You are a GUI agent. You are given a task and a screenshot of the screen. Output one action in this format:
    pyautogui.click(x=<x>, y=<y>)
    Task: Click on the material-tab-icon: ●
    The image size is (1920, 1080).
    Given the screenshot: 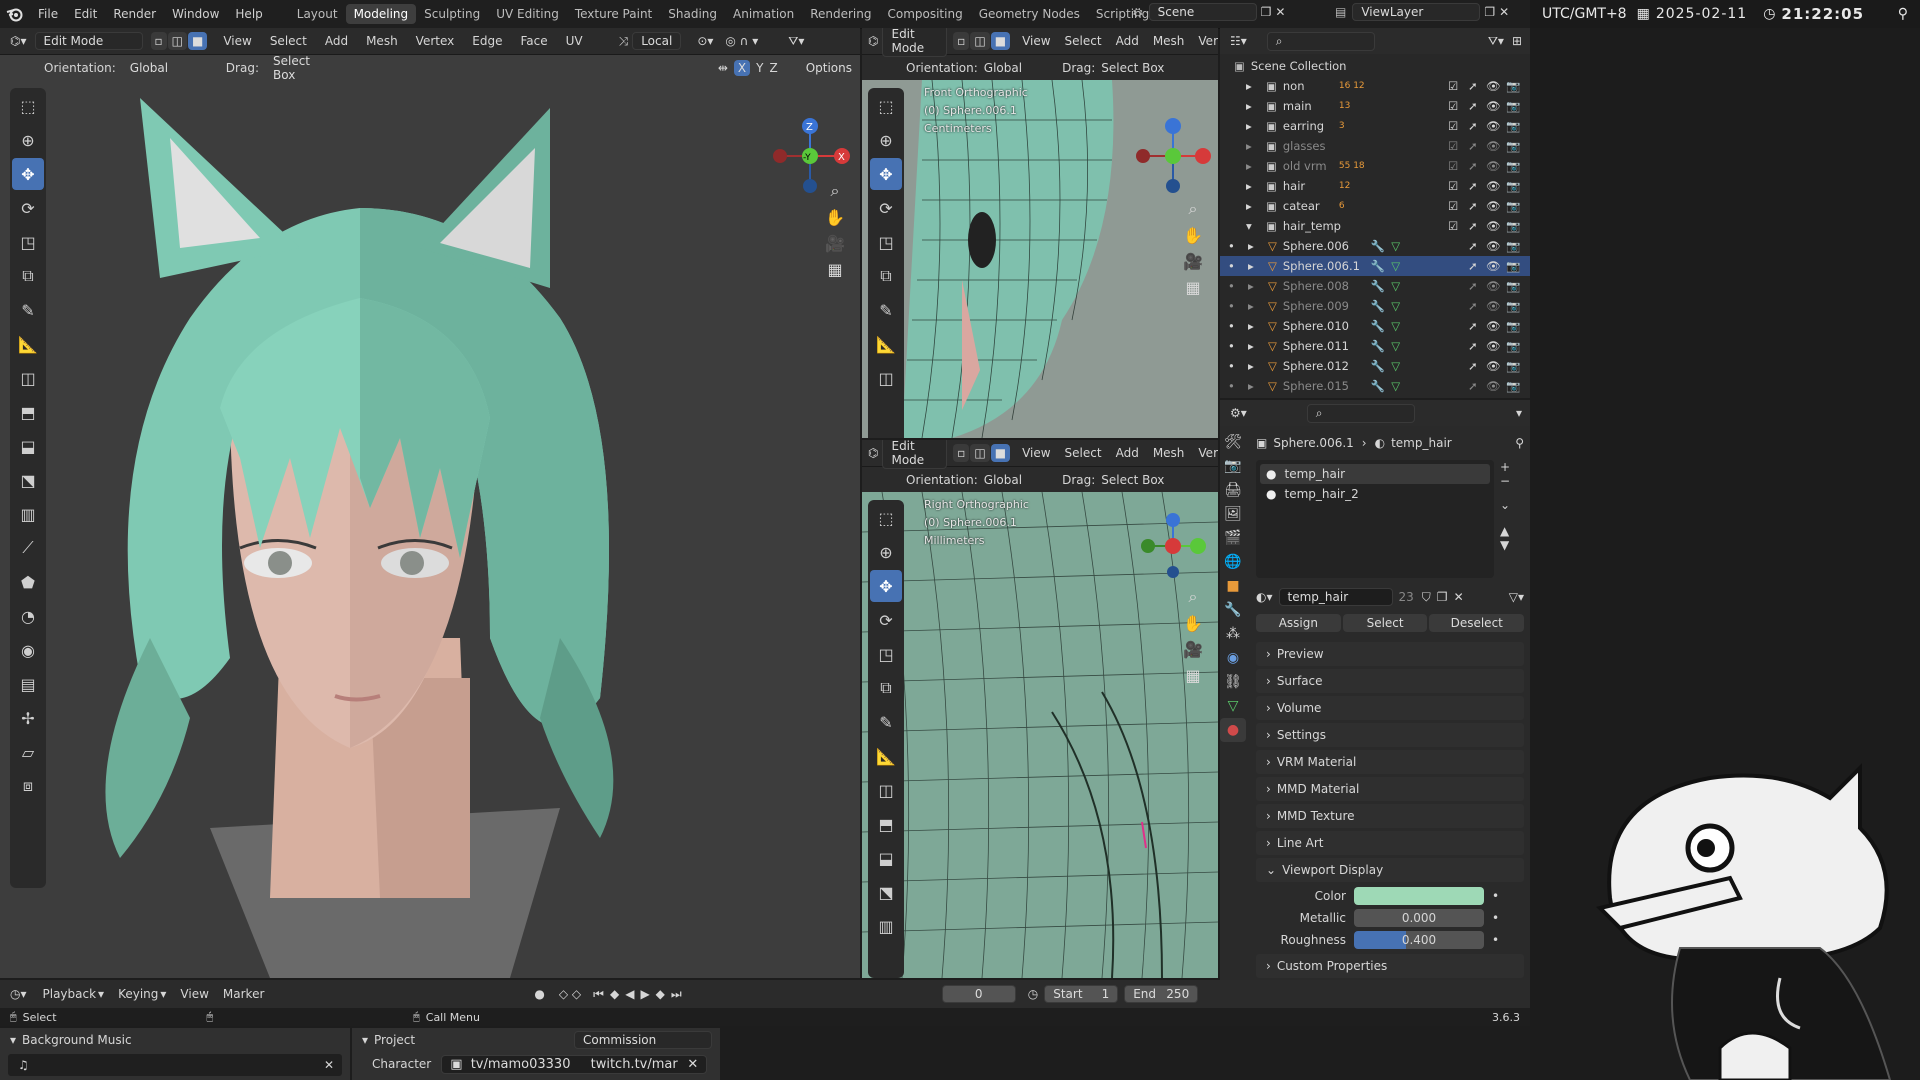 What is the action you would take?
    pyautogui.click(x=1233, y=730)
    